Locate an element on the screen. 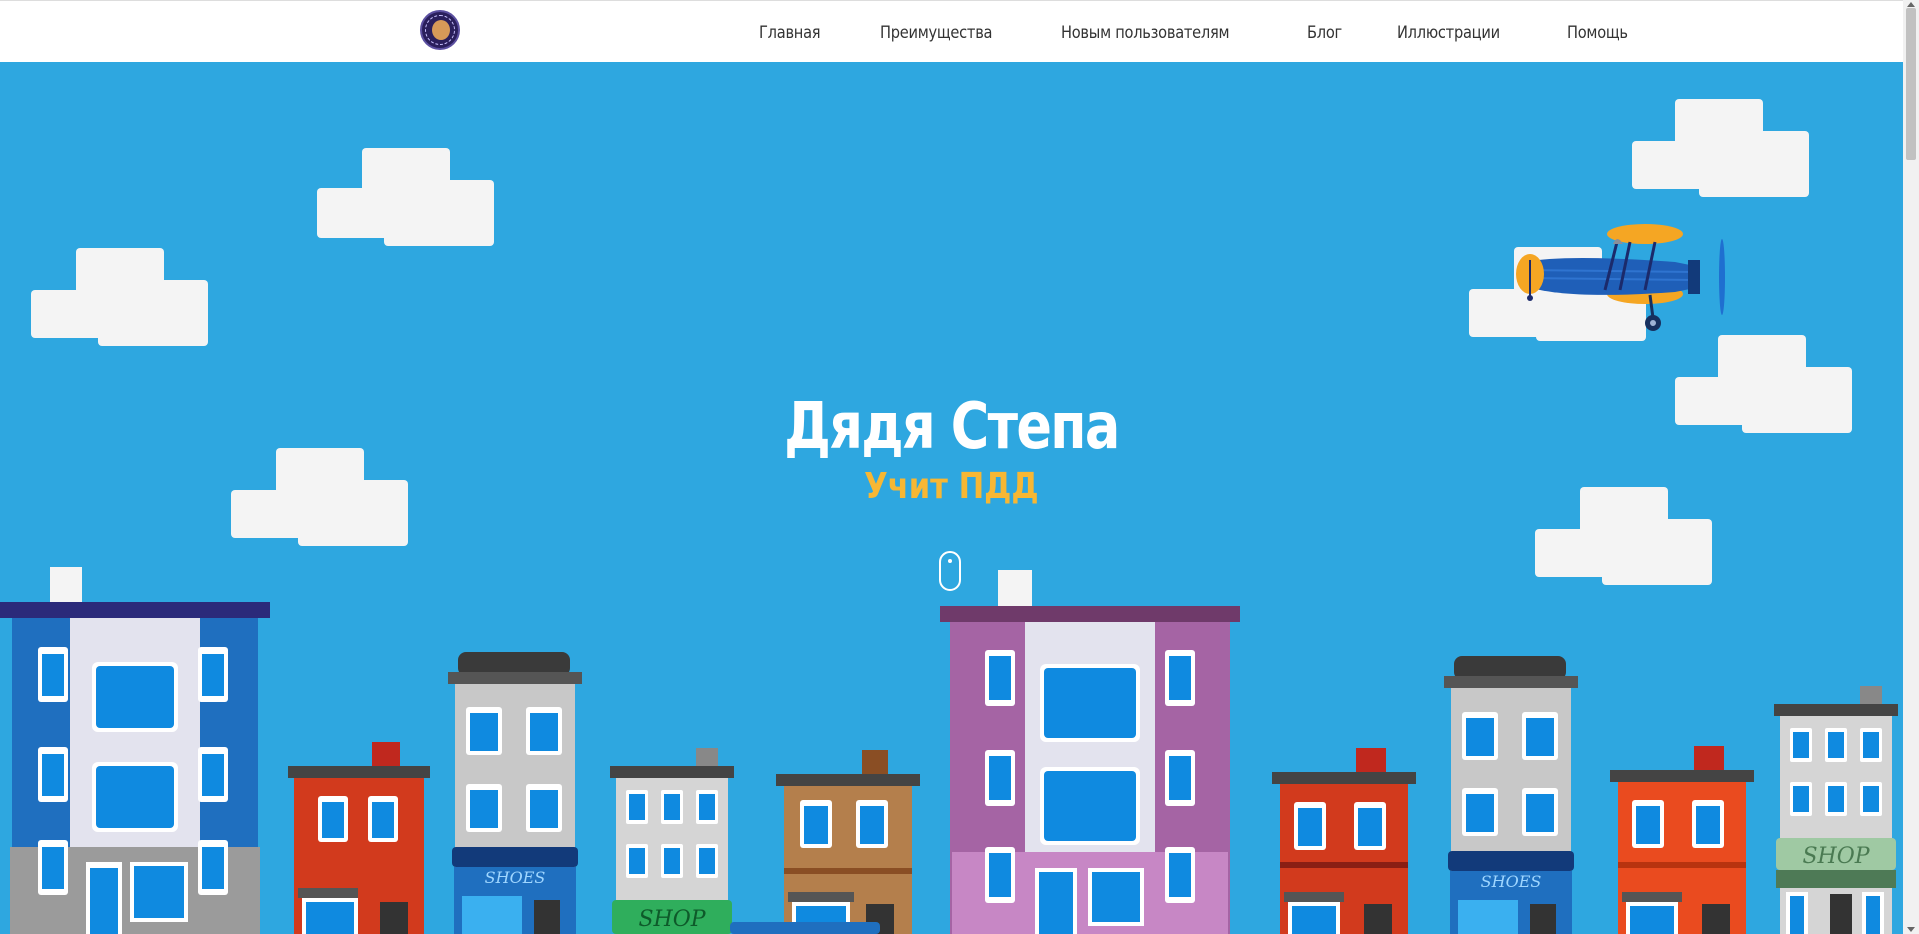 Image resolution: width=1919 pixels, height=934 pixels. menu-item-blog: Блог is located at coordinates (1324, 32).